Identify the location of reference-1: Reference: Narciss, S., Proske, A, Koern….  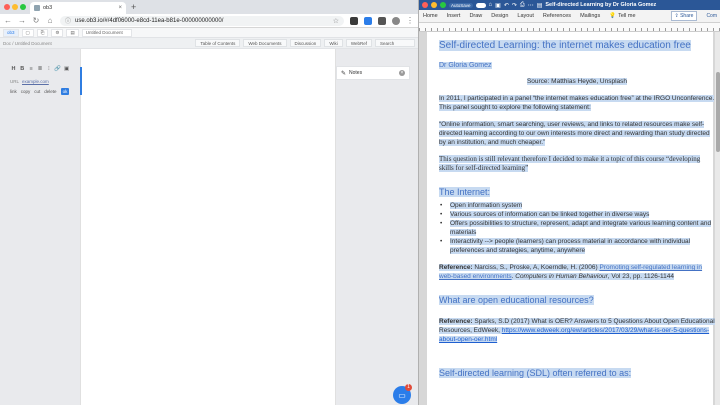
(571, 272).